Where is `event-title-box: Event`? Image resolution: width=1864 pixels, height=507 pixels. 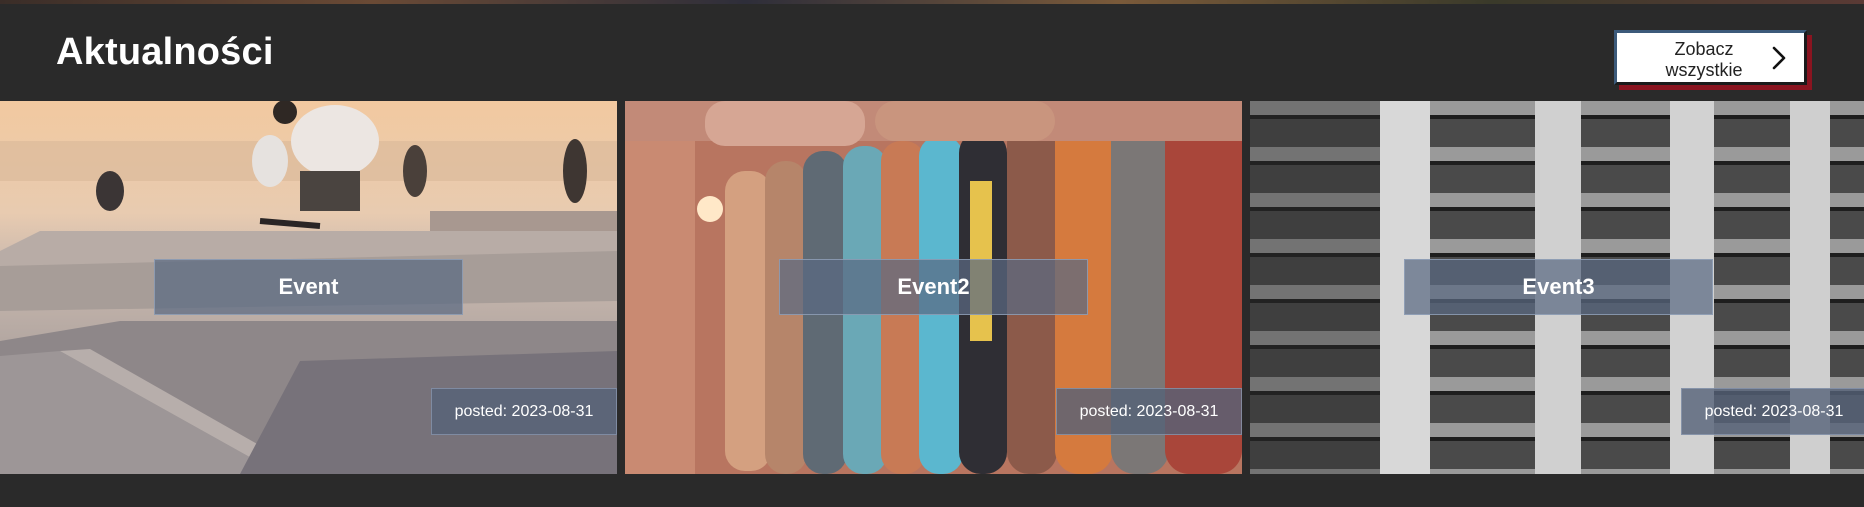
event-title-box: Event is located at coordinates (308, 287).